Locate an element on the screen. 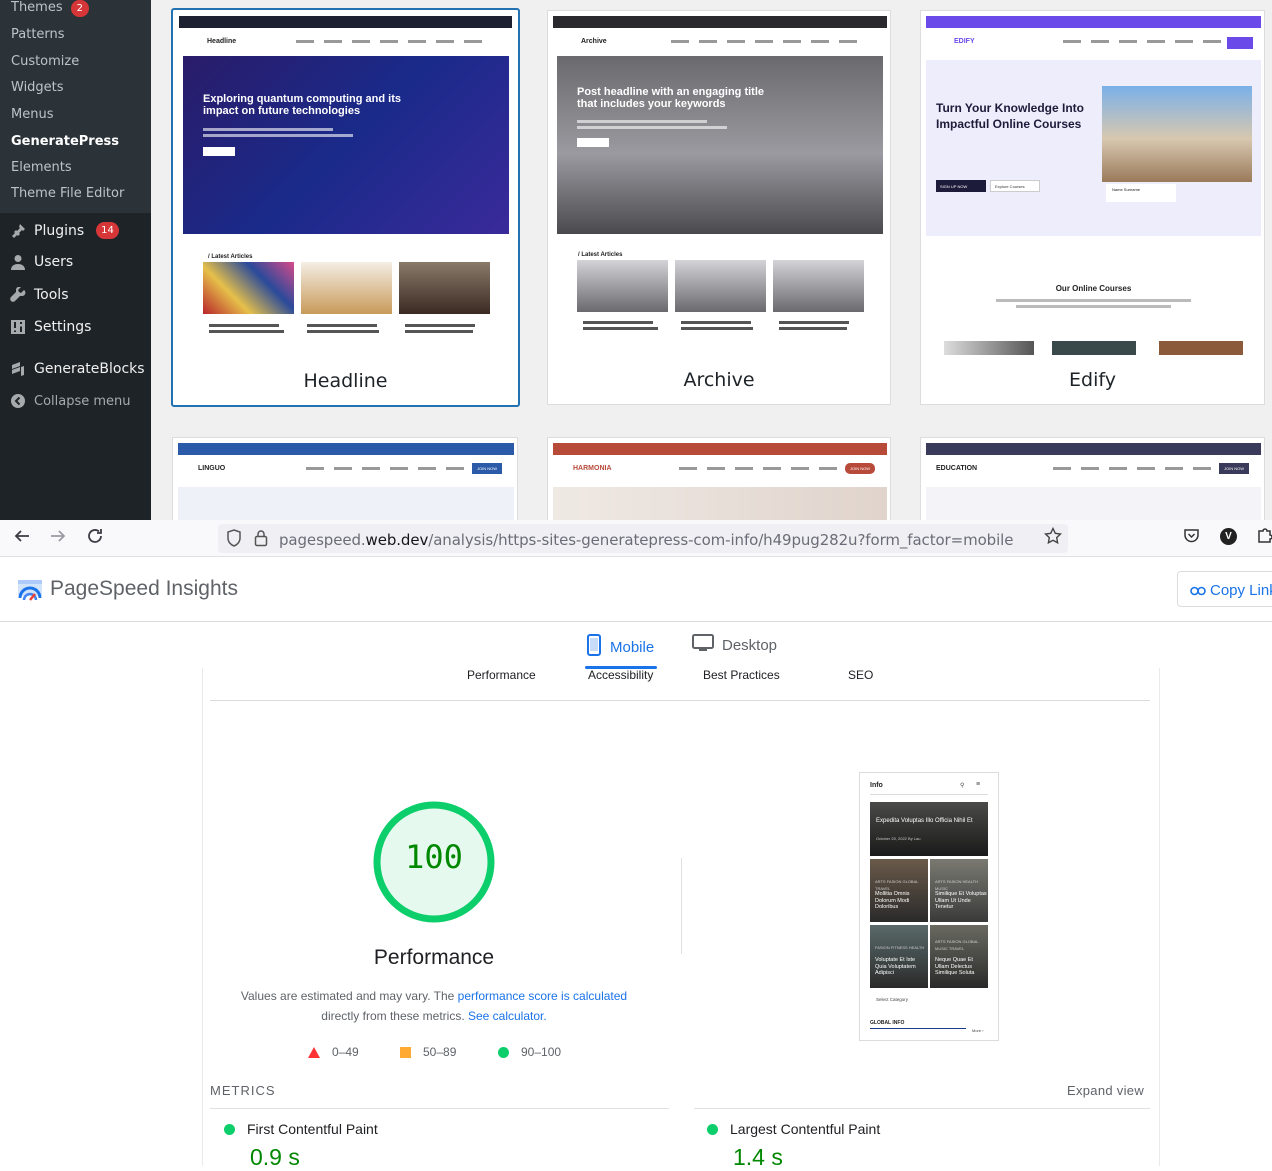  plug-icon is located at coordinates (18, 231).